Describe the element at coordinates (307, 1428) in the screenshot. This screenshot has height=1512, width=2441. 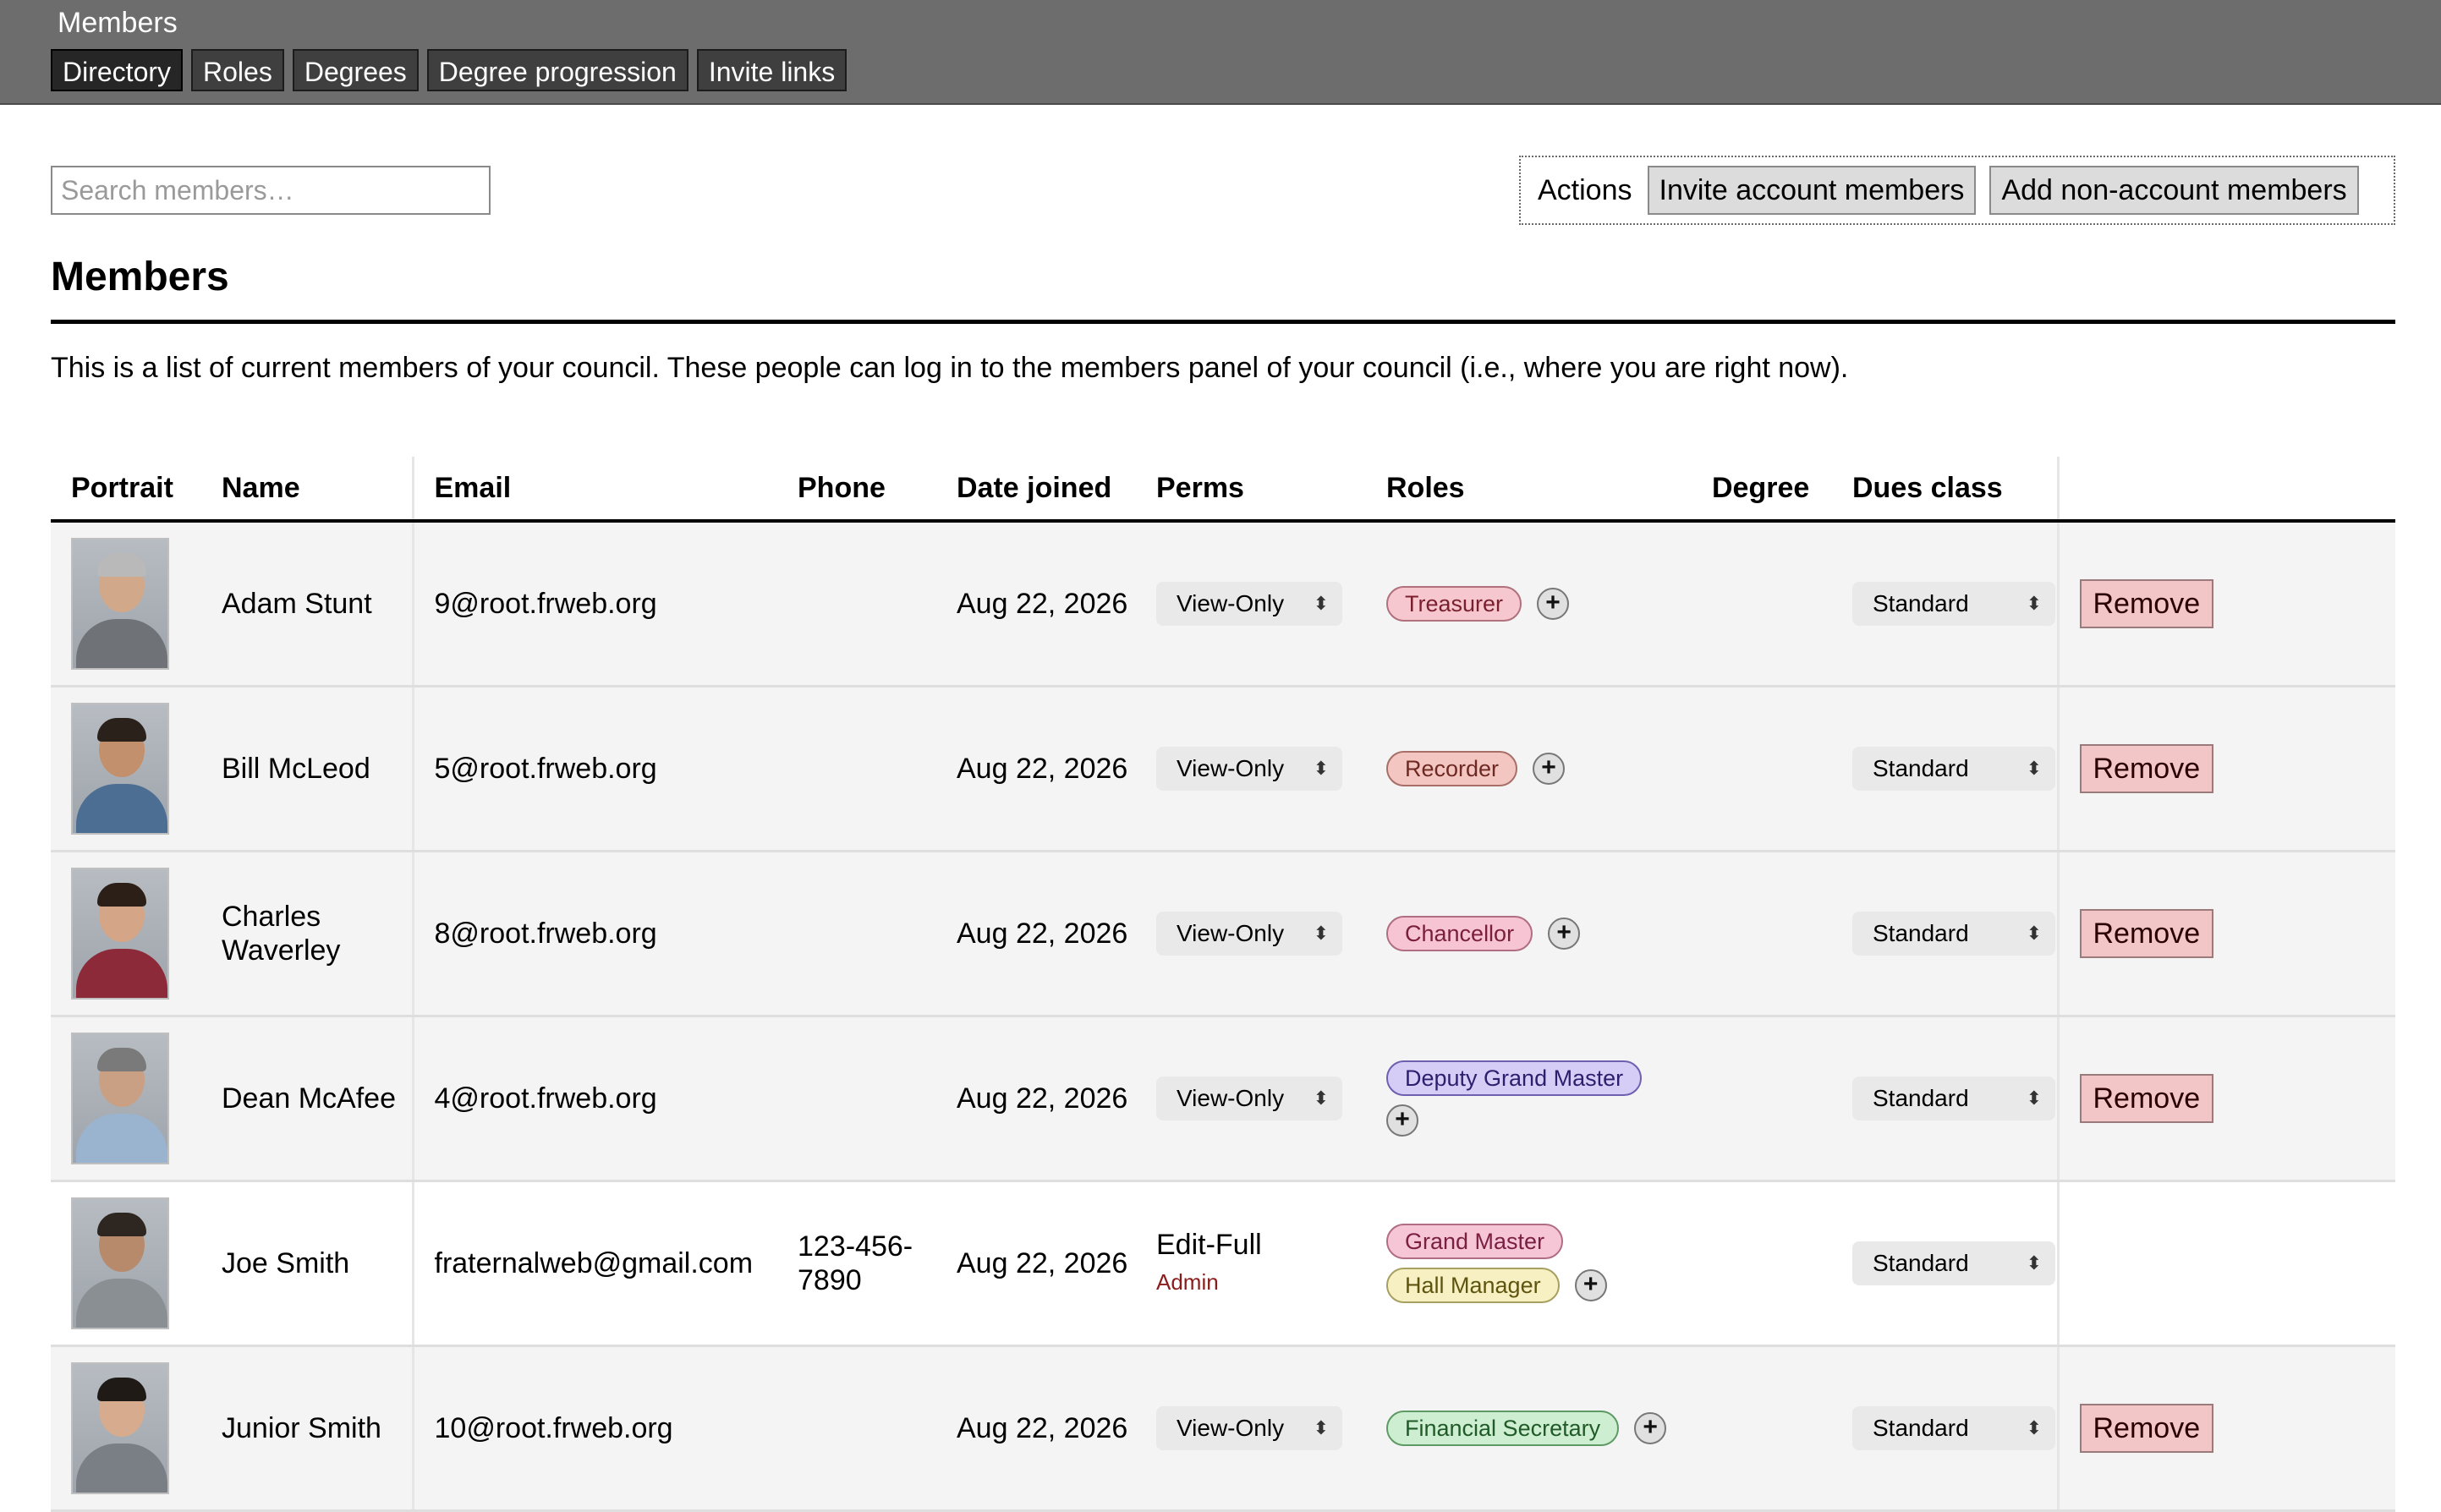
I see `member-name: Junior Smith` at that location.